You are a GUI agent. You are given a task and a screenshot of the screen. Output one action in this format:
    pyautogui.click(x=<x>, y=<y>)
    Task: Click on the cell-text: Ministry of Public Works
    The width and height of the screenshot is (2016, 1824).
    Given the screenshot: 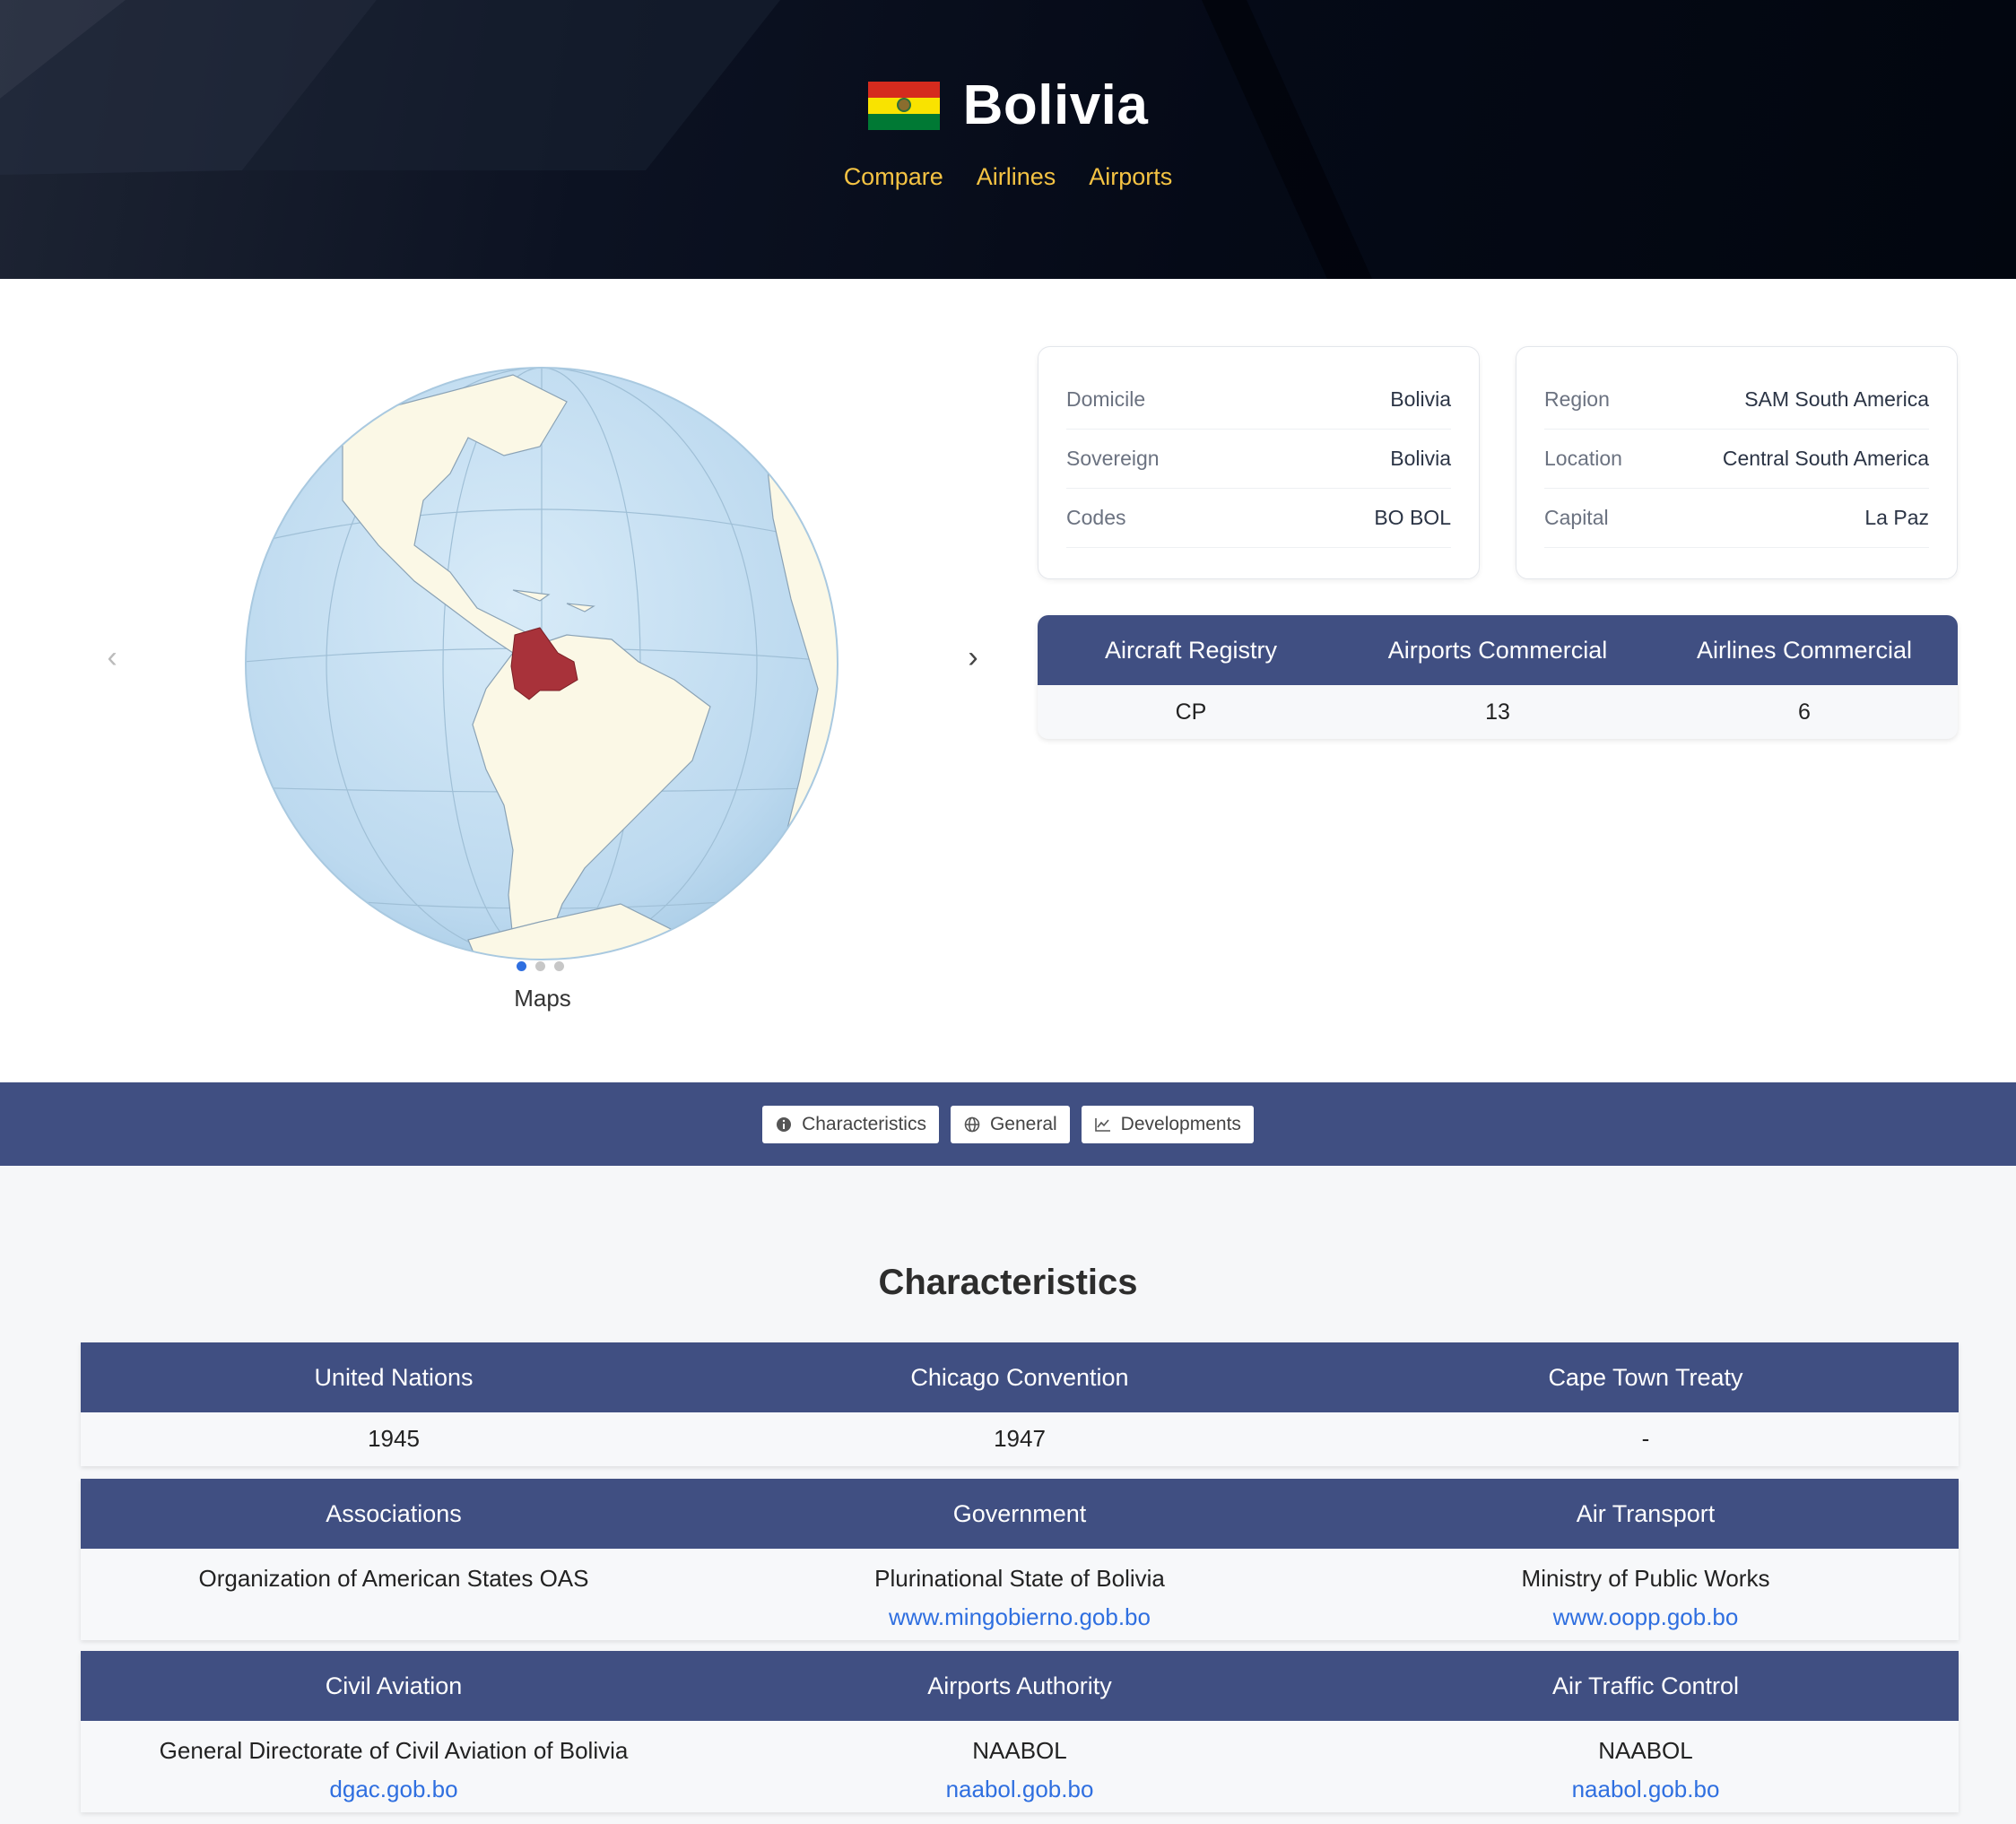 What is the action you would take?
    pyautogui.click(x=1645, y=1578)
    